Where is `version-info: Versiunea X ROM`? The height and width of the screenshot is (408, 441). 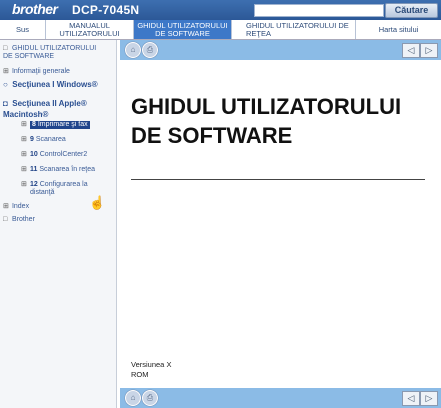 version-info: Versiunea X ROM is located at coordinates (151, 370).